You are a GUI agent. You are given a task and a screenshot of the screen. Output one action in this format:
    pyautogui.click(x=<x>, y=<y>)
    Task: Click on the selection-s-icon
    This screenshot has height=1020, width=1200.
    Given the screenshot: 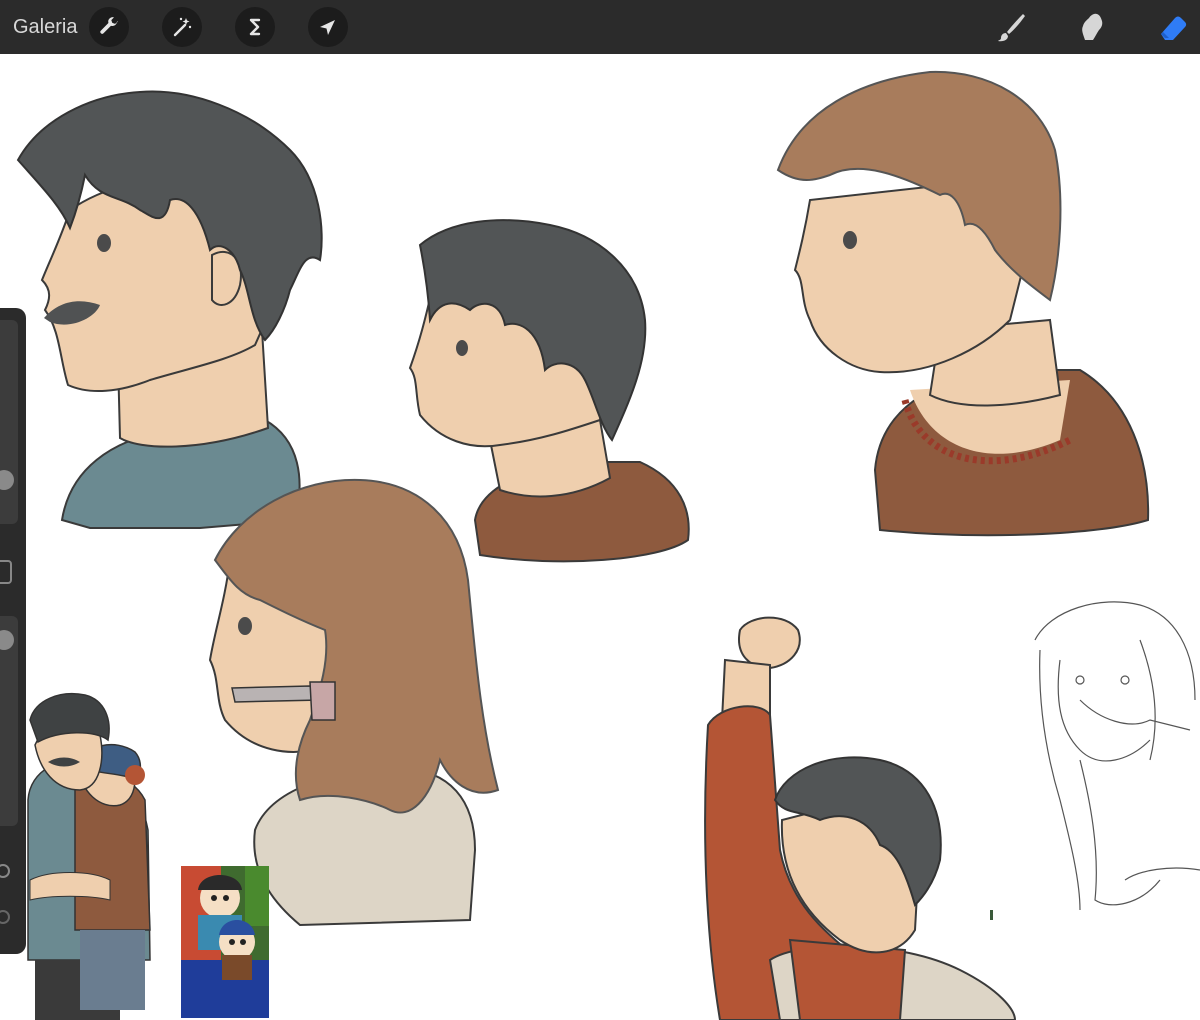 What is the action you would take?
    pyautogui.click(x=255, y=27)
    